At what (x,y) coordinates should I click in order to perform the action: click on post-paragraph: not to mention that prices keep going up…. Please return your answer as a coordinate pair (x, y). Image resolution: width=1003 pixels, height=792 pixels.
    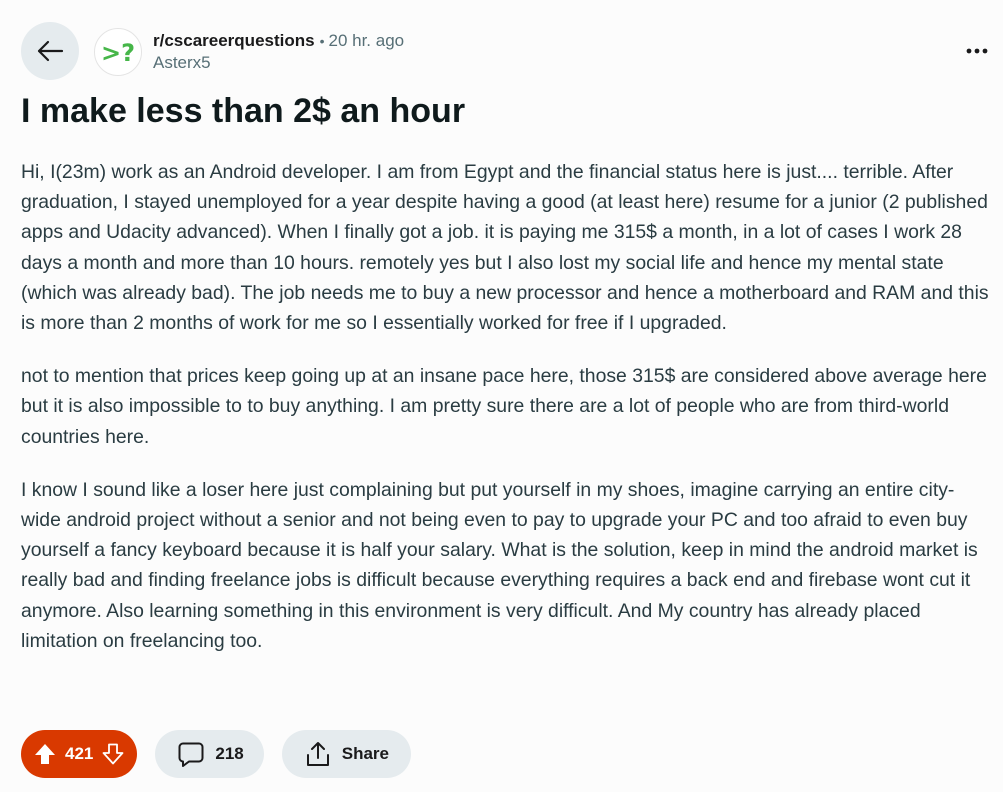
    Looking at the image, I should click on (504, 406).